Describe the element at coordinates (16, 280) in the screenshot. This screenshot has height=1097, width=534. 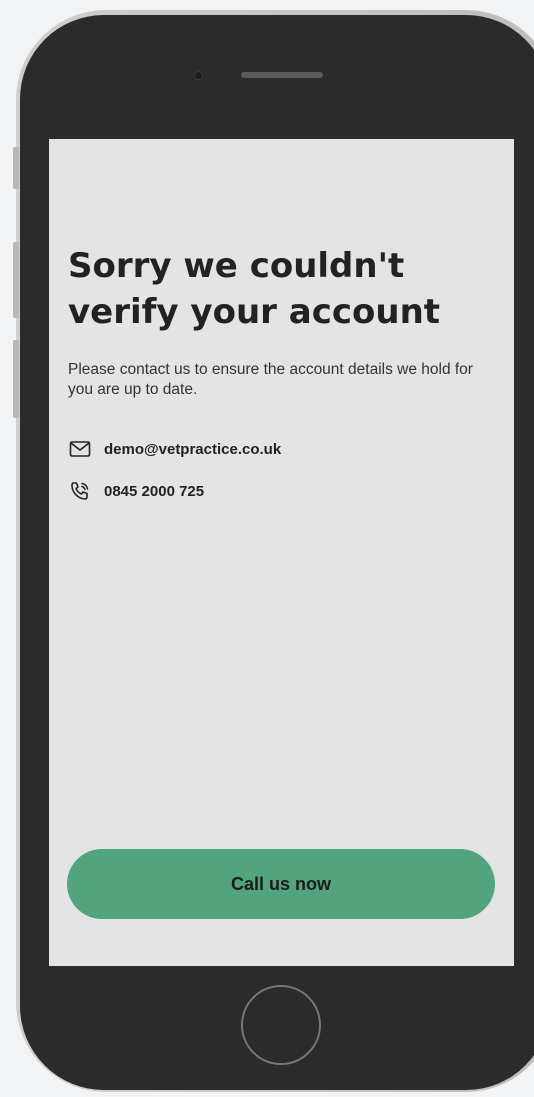
I see `volume-up-button` at that location.